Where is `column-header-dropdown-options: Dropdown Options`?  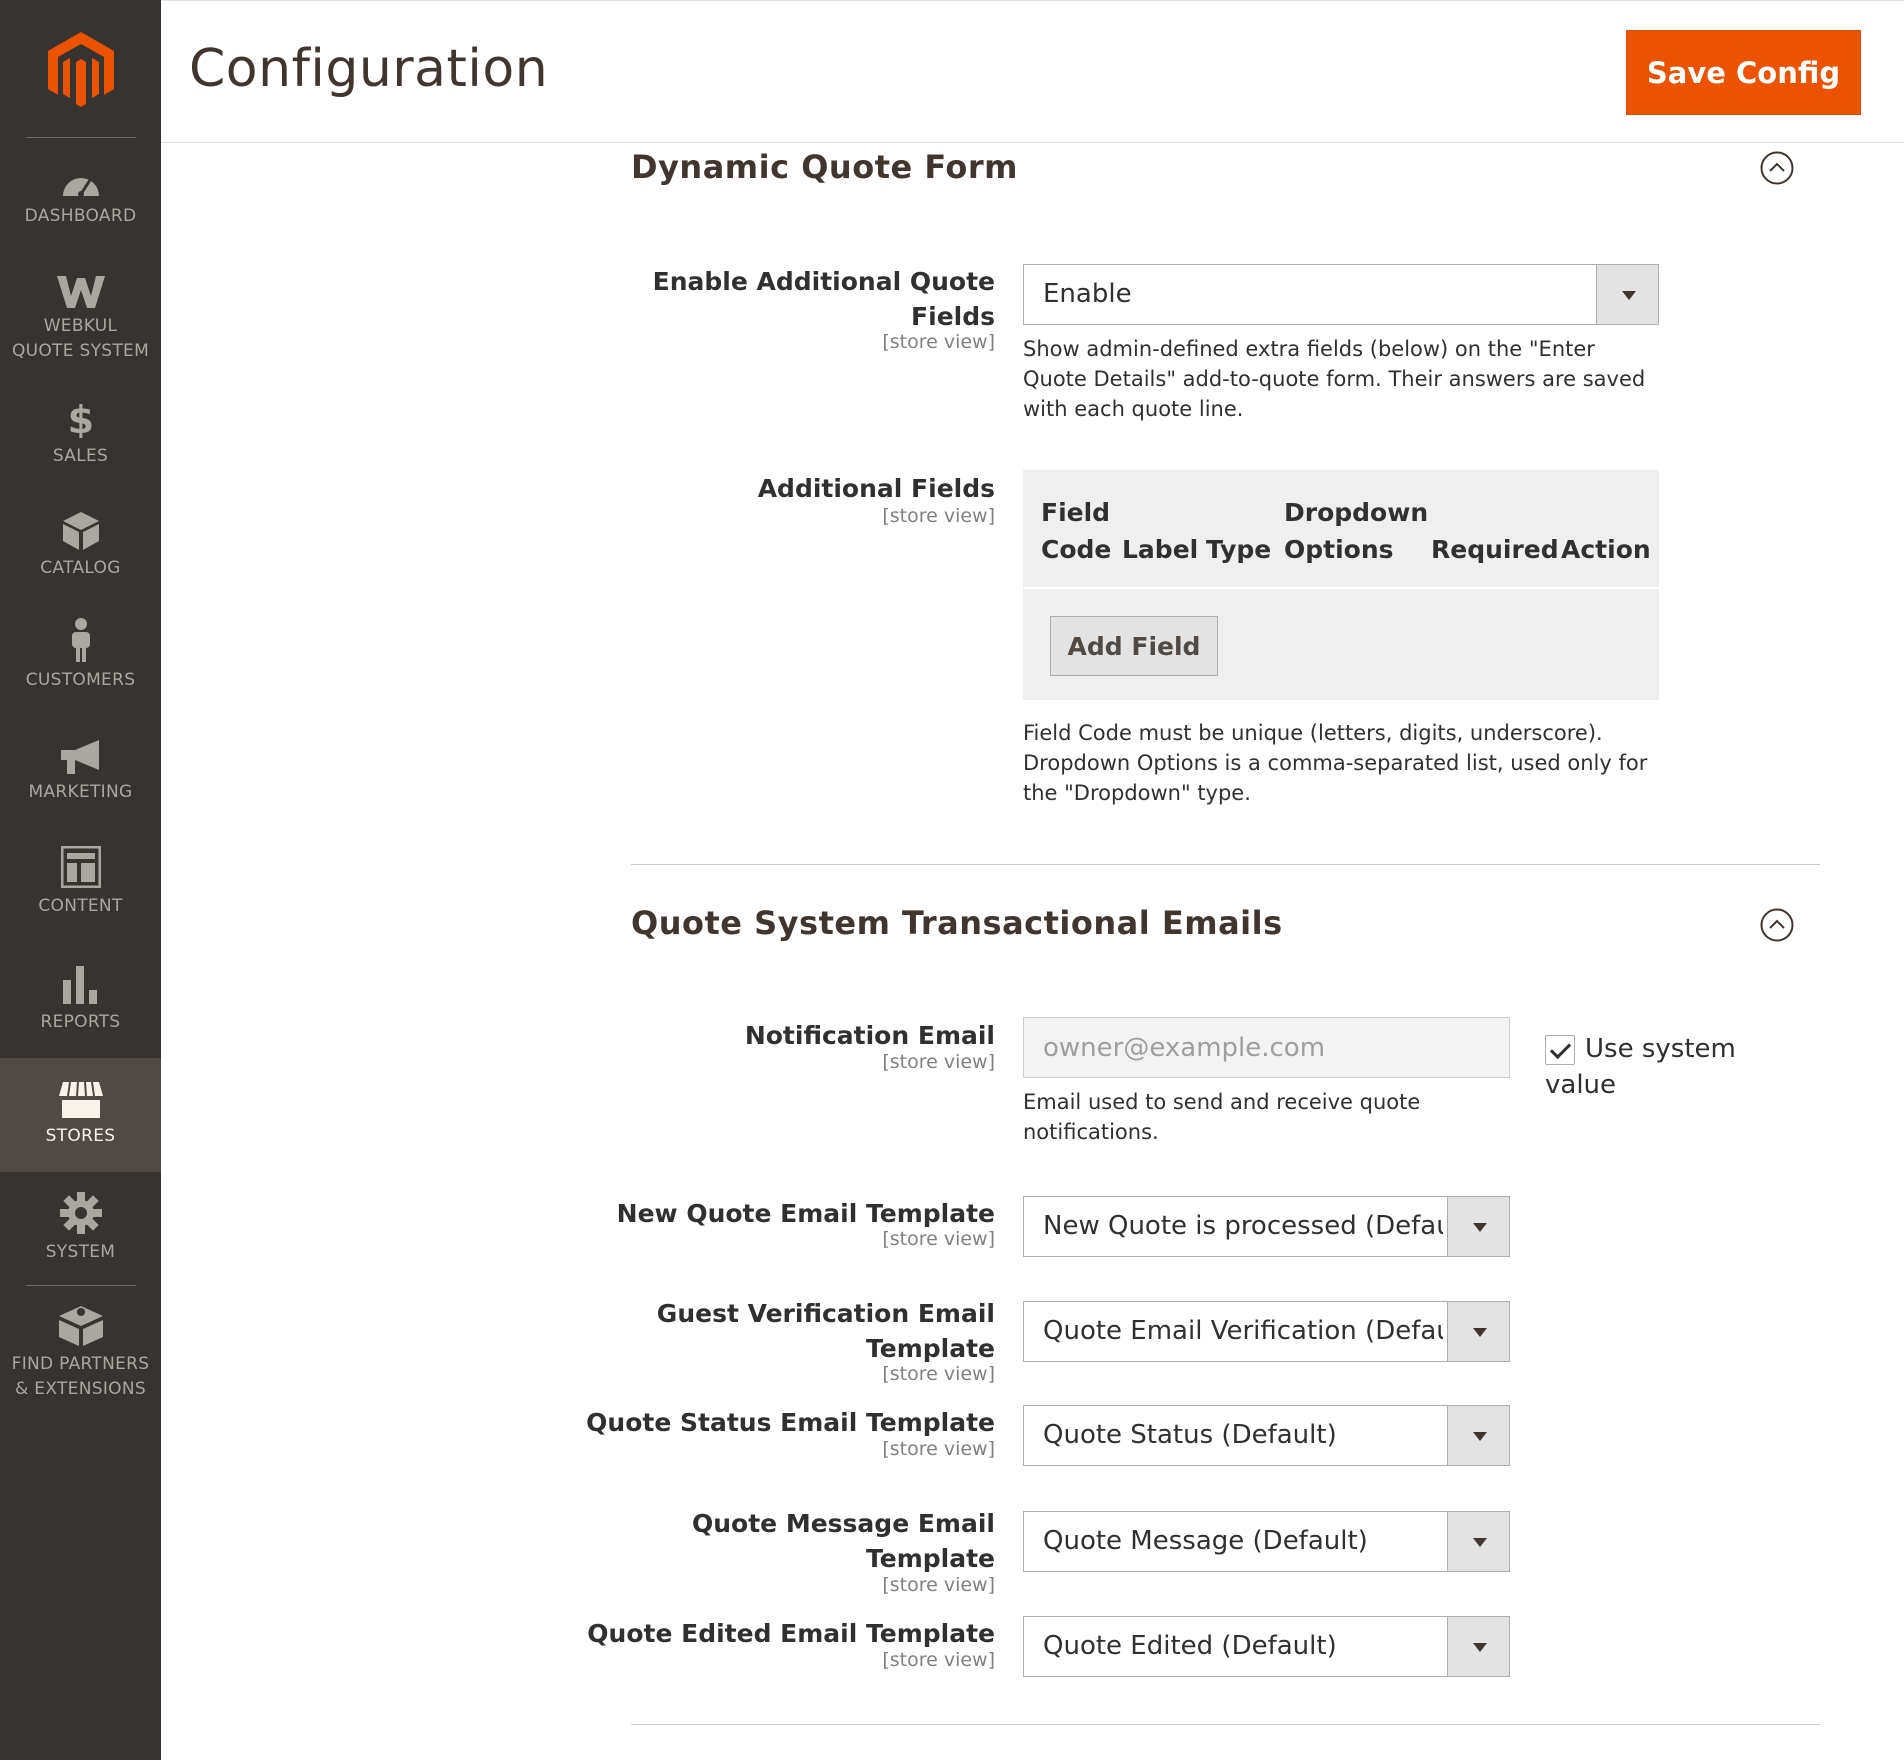 column-header-dropdown-options: Dropdown Options is located at coordinates (1356, 531).